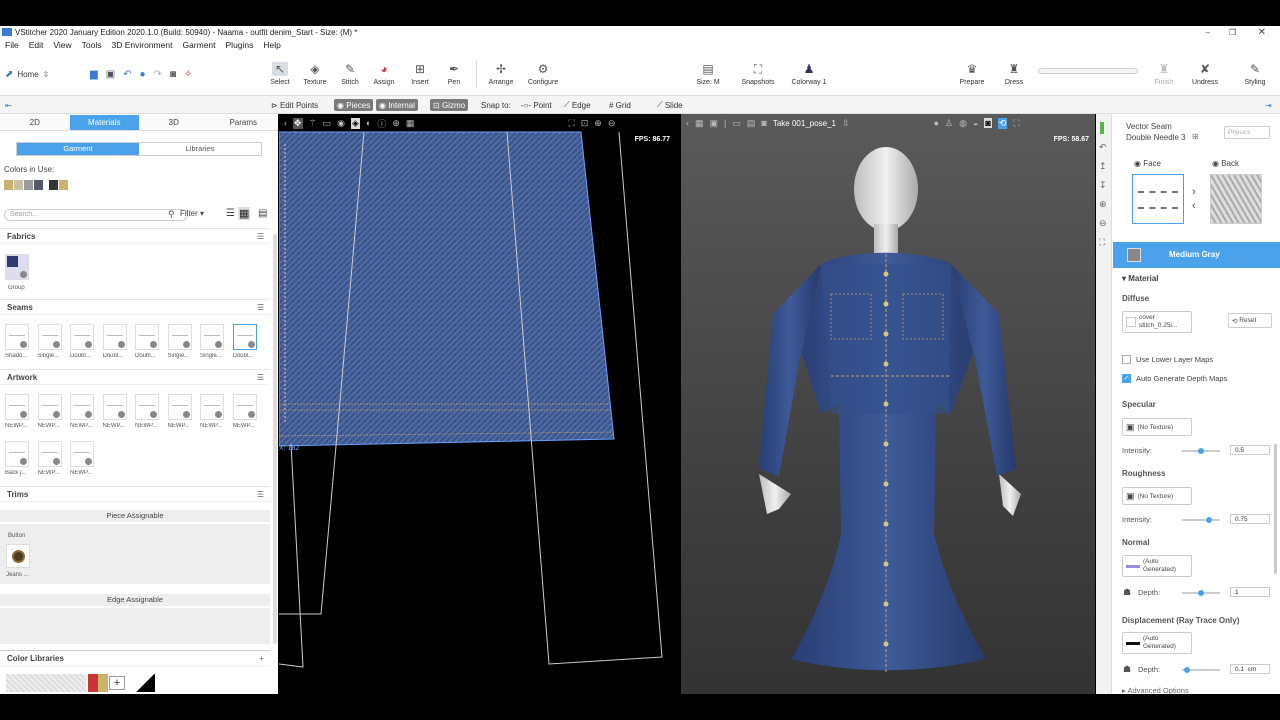 This screenshot has height=720, width=1280. I want to click on collapse-left-icon: ⇤, so click(8, 105).